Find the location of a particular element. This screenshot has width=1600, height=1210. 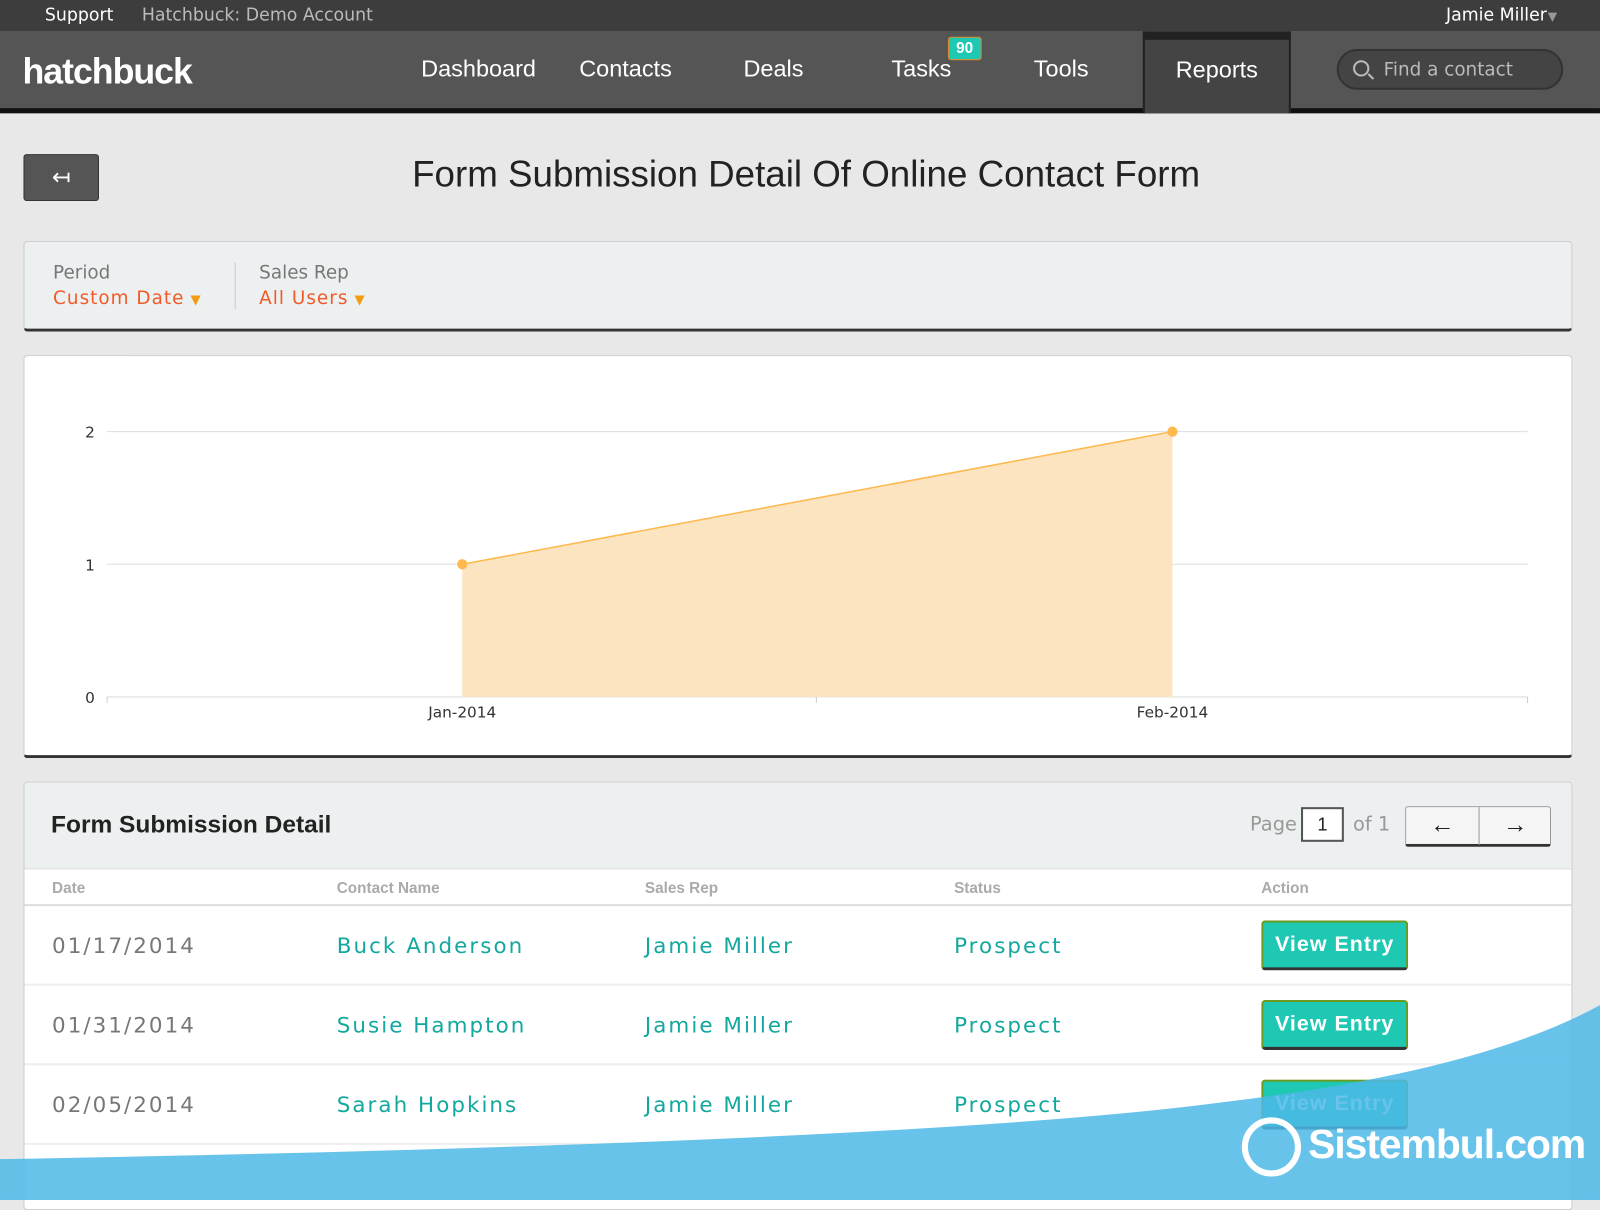

col-status: Status is located at coordinates (977, 888).